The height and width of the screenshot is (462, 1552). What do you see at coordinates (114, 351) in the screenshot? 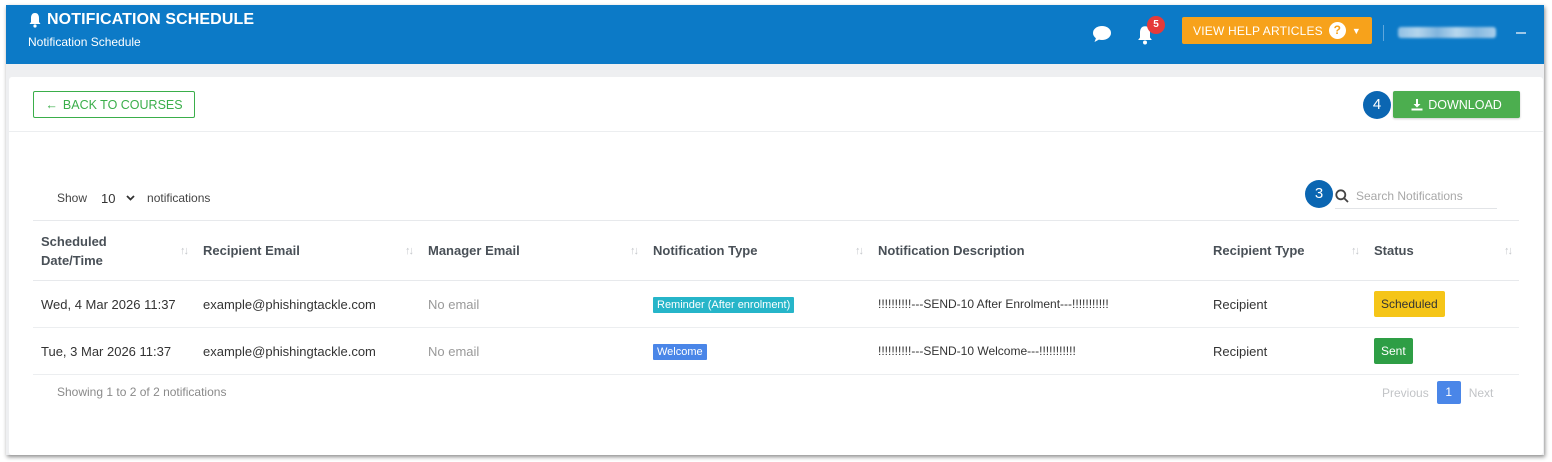
I see `cell-date: Tue, 3 Mar 2026 11:37` at bounding box center [114, 351].